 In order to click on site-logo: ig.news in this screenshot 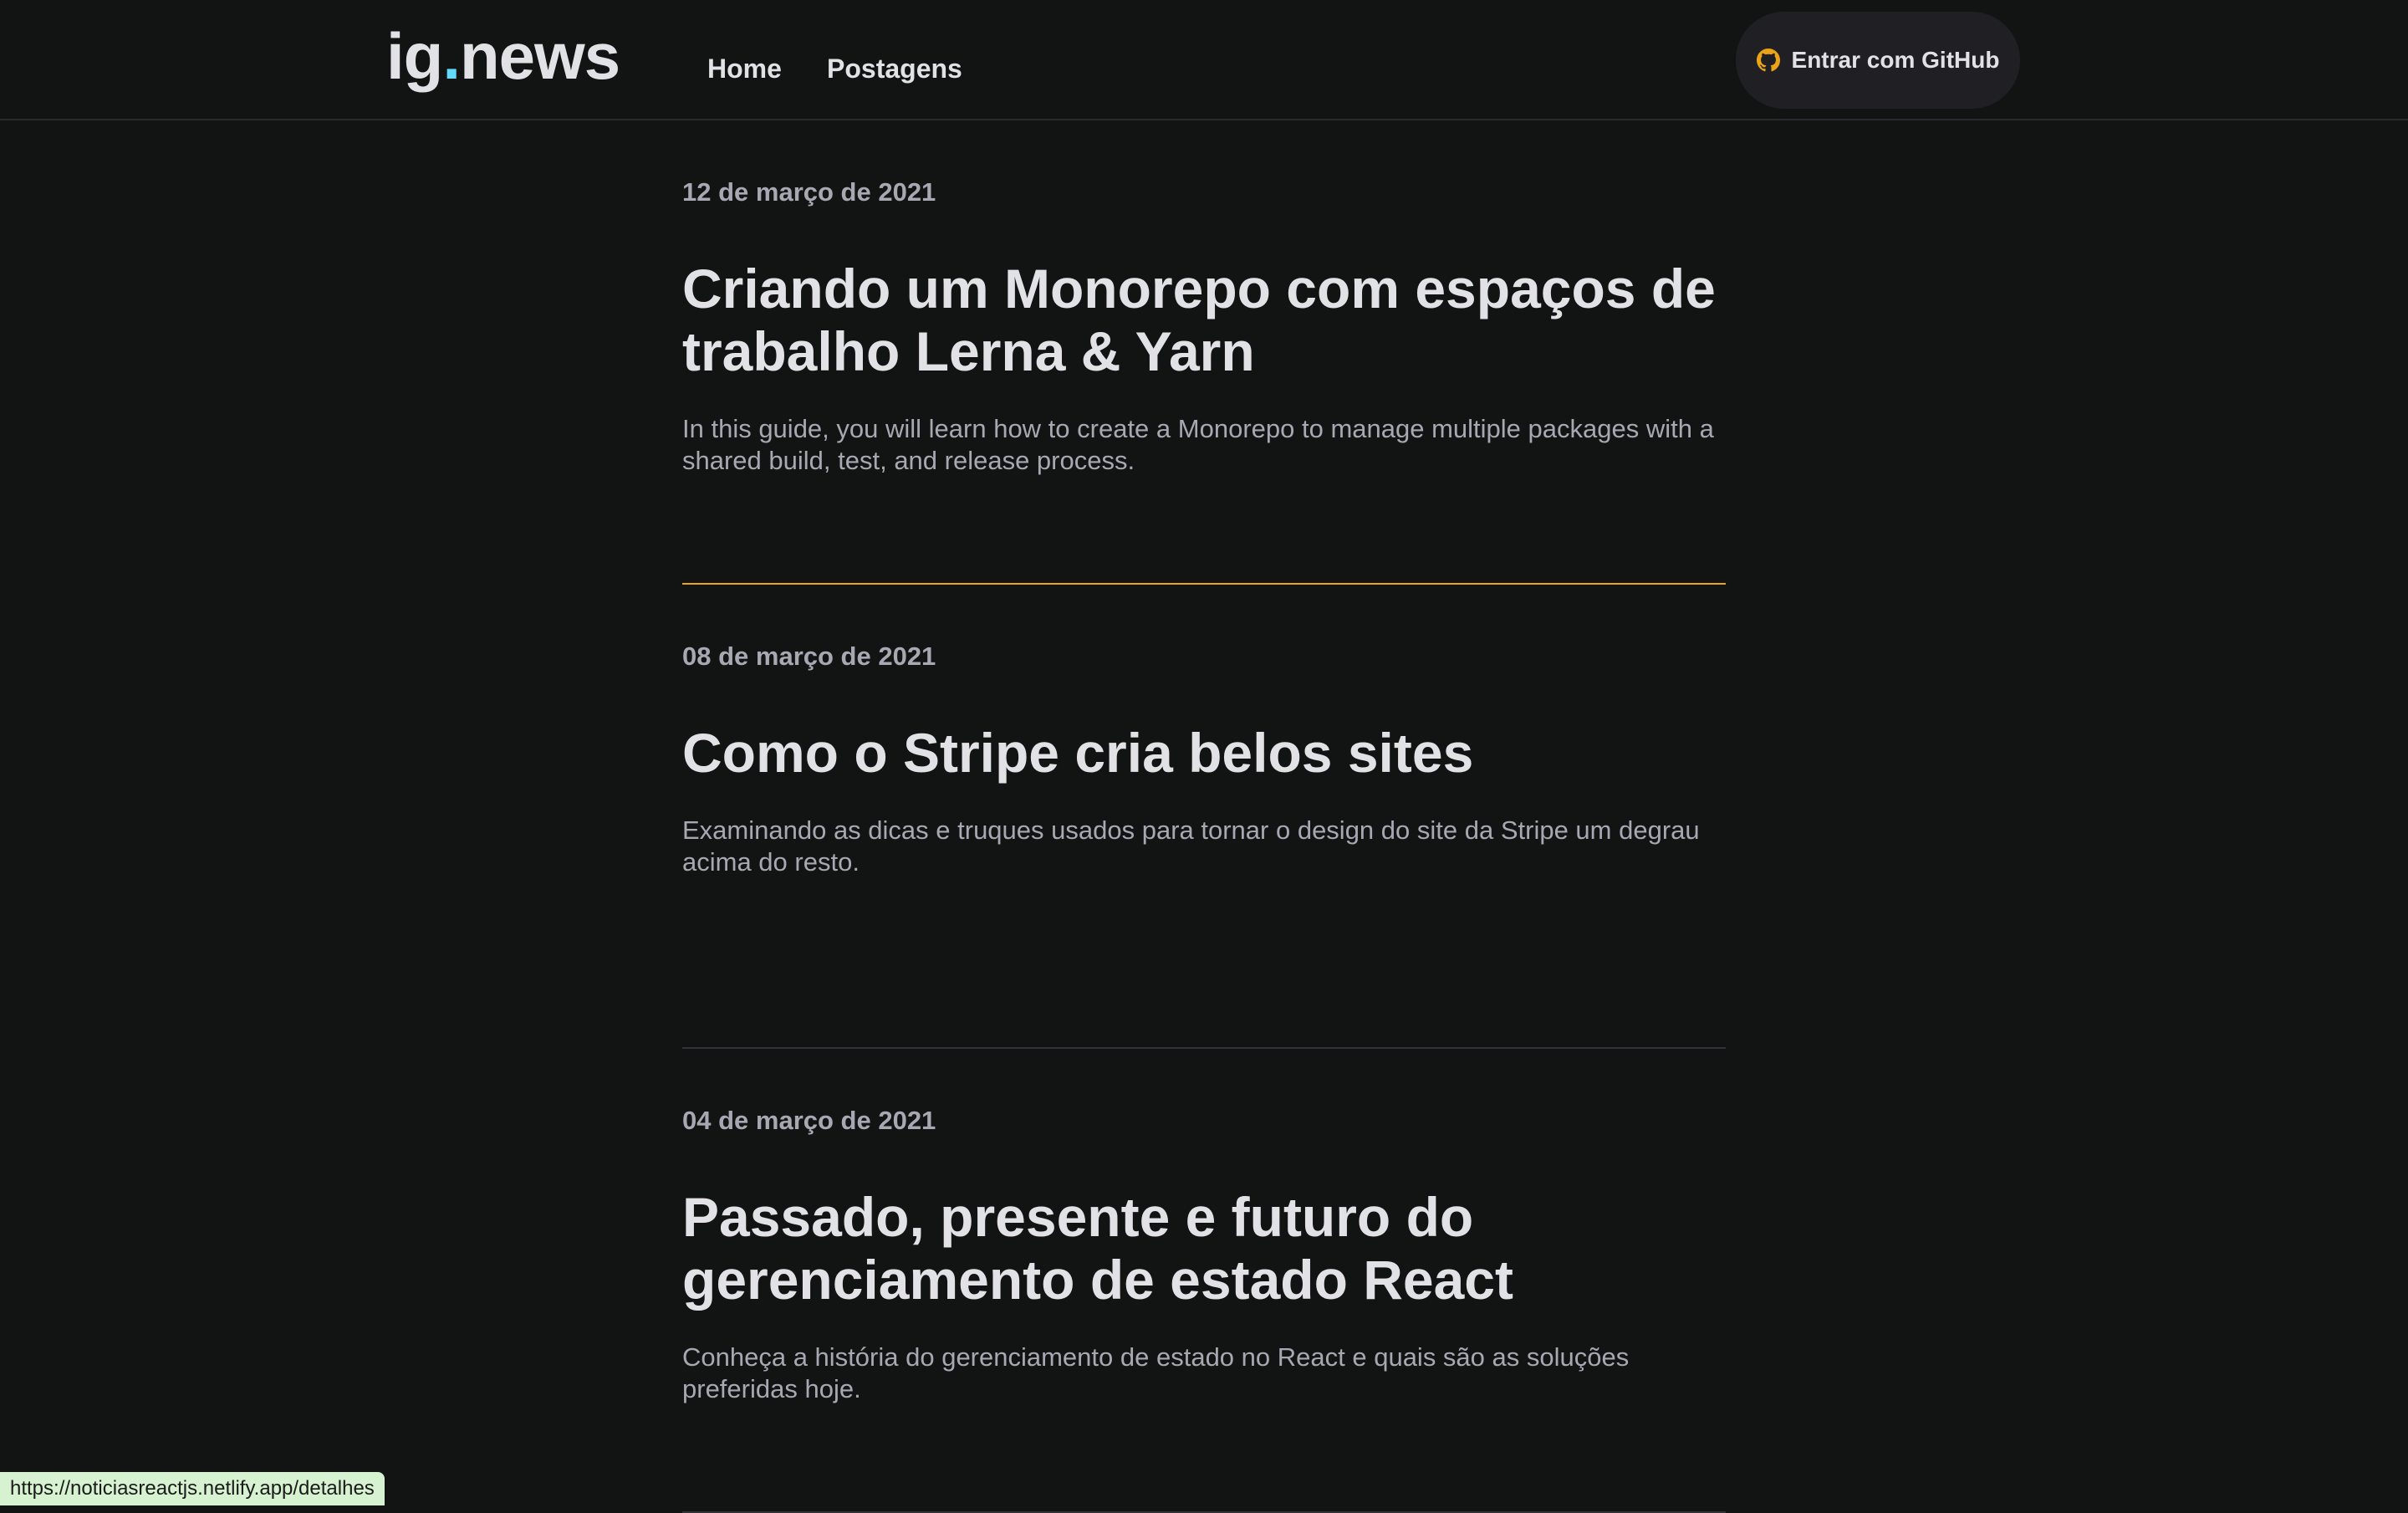, I will do `click(503, 56)`.